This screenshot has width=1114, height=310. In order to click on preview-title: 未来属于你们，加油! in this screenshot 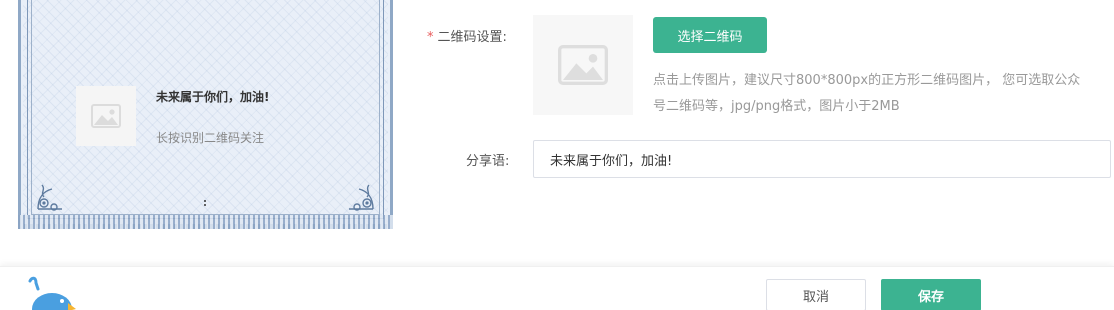, I will do `click(213, 97)`.